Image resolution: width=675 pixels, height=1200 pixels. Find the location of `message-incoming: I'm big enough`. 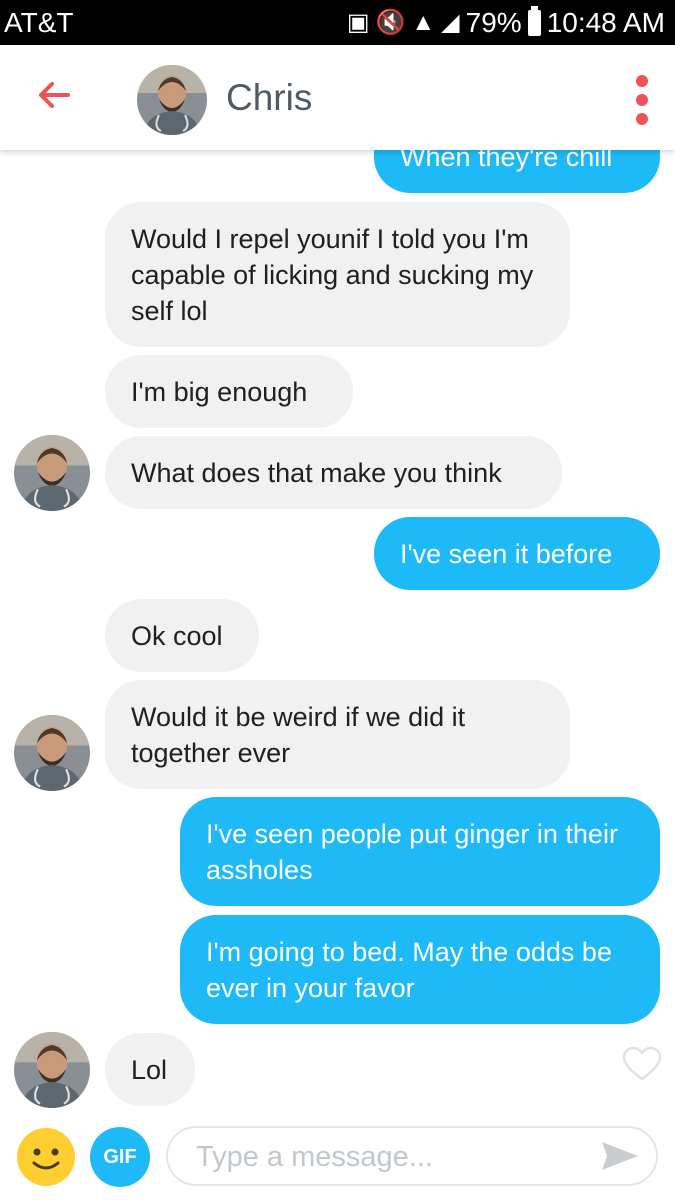

message-incoming: I'm big enough is located at coordinates (229, 391).